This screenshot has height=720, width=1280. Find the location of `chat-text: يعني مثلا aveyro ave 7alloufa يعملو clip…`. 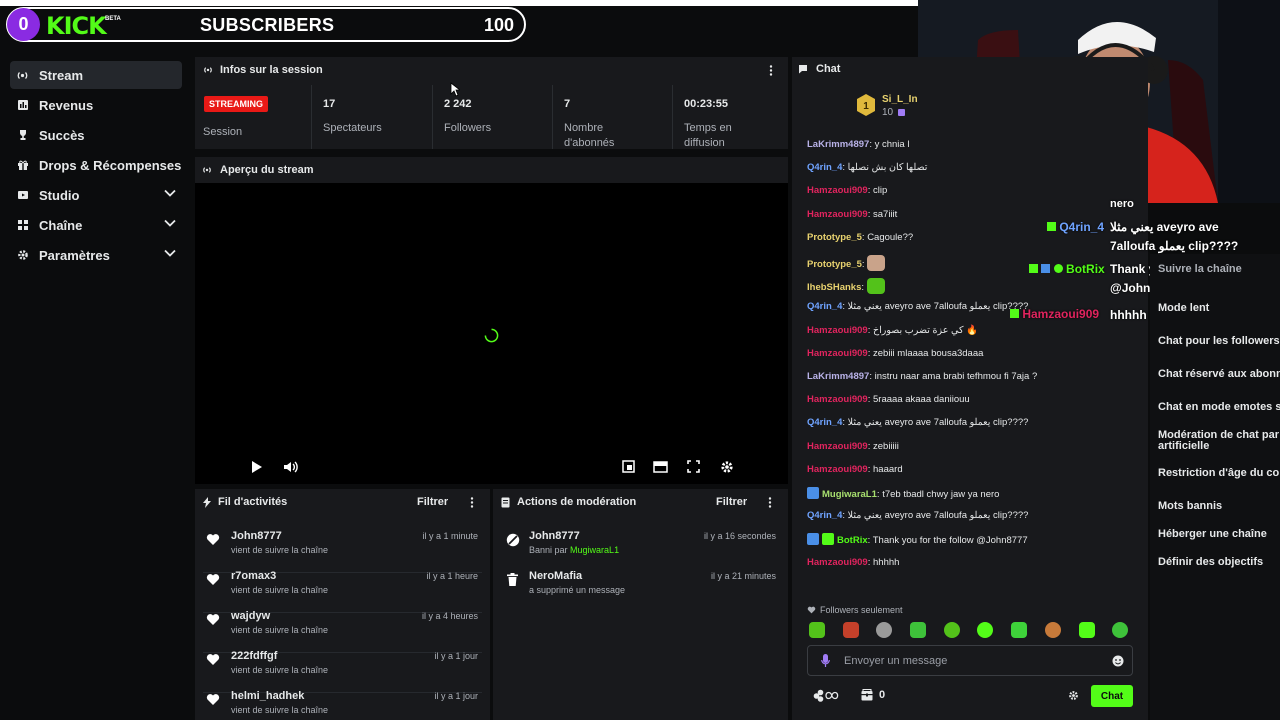

chat-text: يعني مثلا aveyro ave 7alloufa يعملو clip… is located at coordinates (938, 307).